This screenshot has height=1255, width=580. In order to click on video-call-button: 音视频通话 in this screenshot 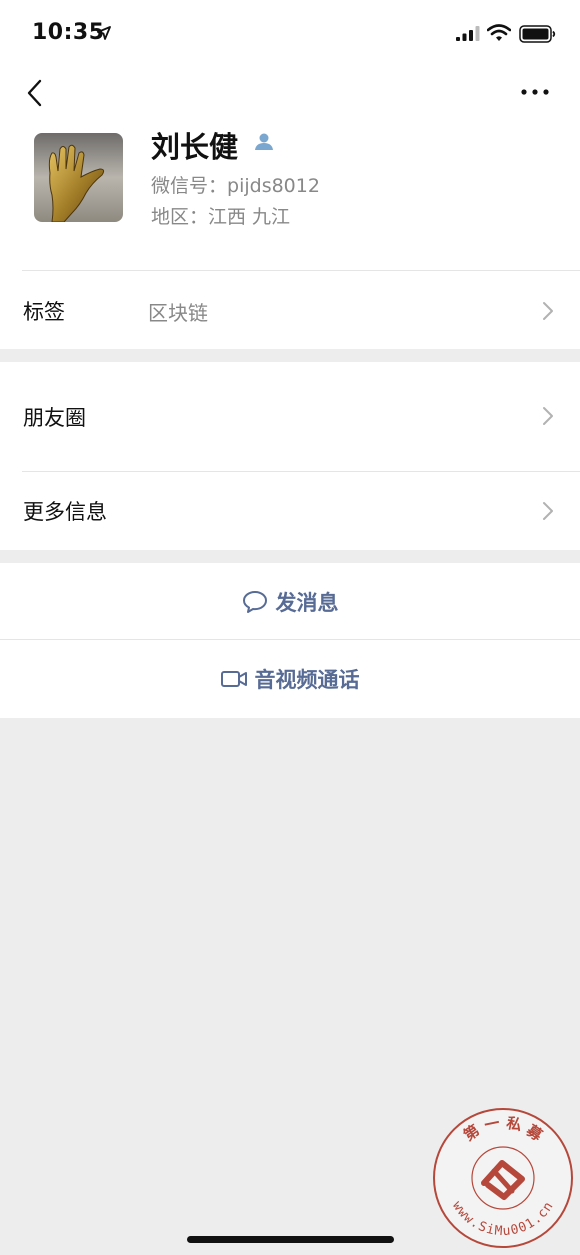, I will do `click(290, 679)`.